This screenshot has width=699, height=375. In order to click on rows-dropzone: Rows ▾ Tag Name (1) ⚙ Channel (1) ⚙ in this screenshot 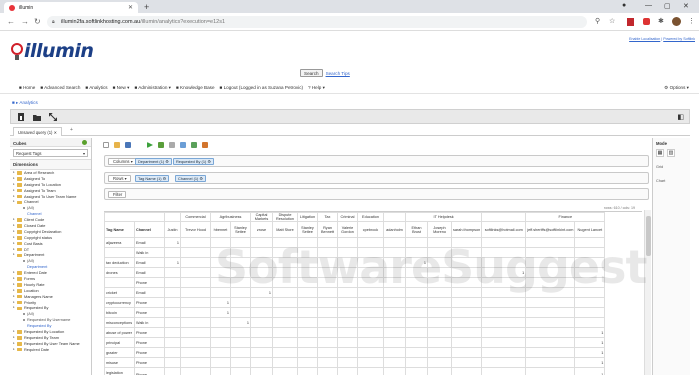, I will do `click(376, 178)`.